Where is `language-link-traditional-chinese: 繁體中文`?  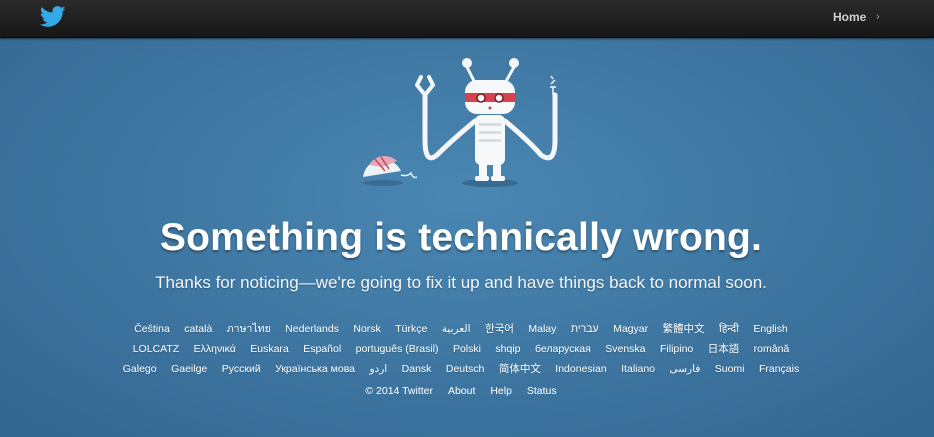
language-link-traditional-chinese: 繁體中文 is located at coordinates (684, 328).